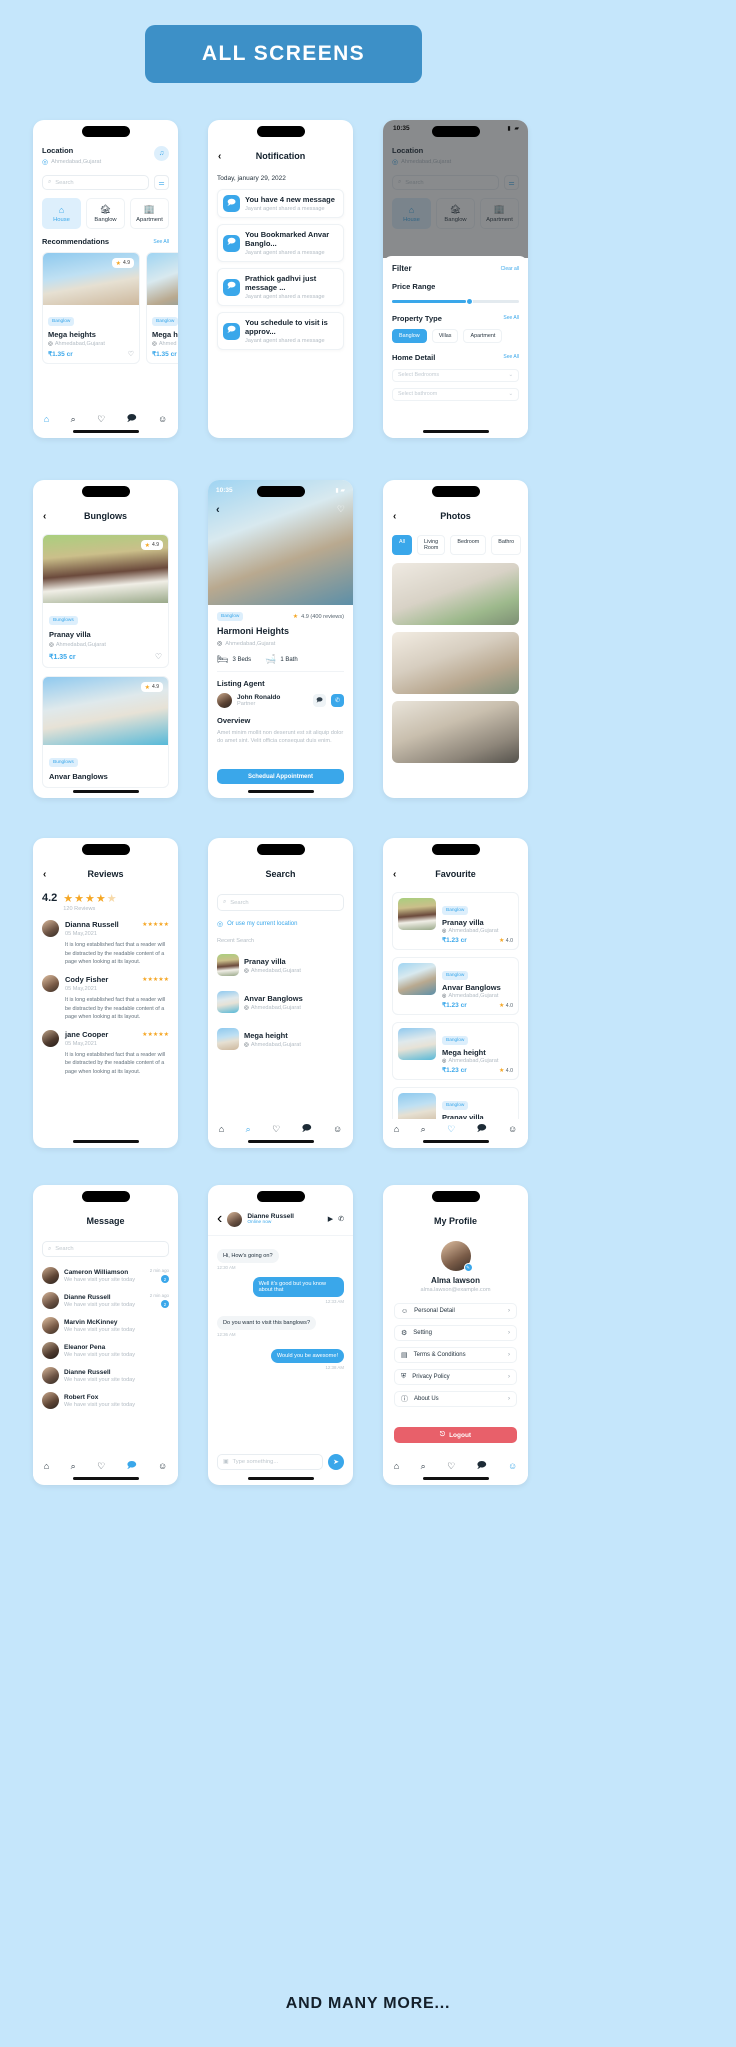  Describe the element at coordinates (455, 1355) in the screenshot. I see `menu-item-terms: ▤ Terms & Conditions ›` at that location.